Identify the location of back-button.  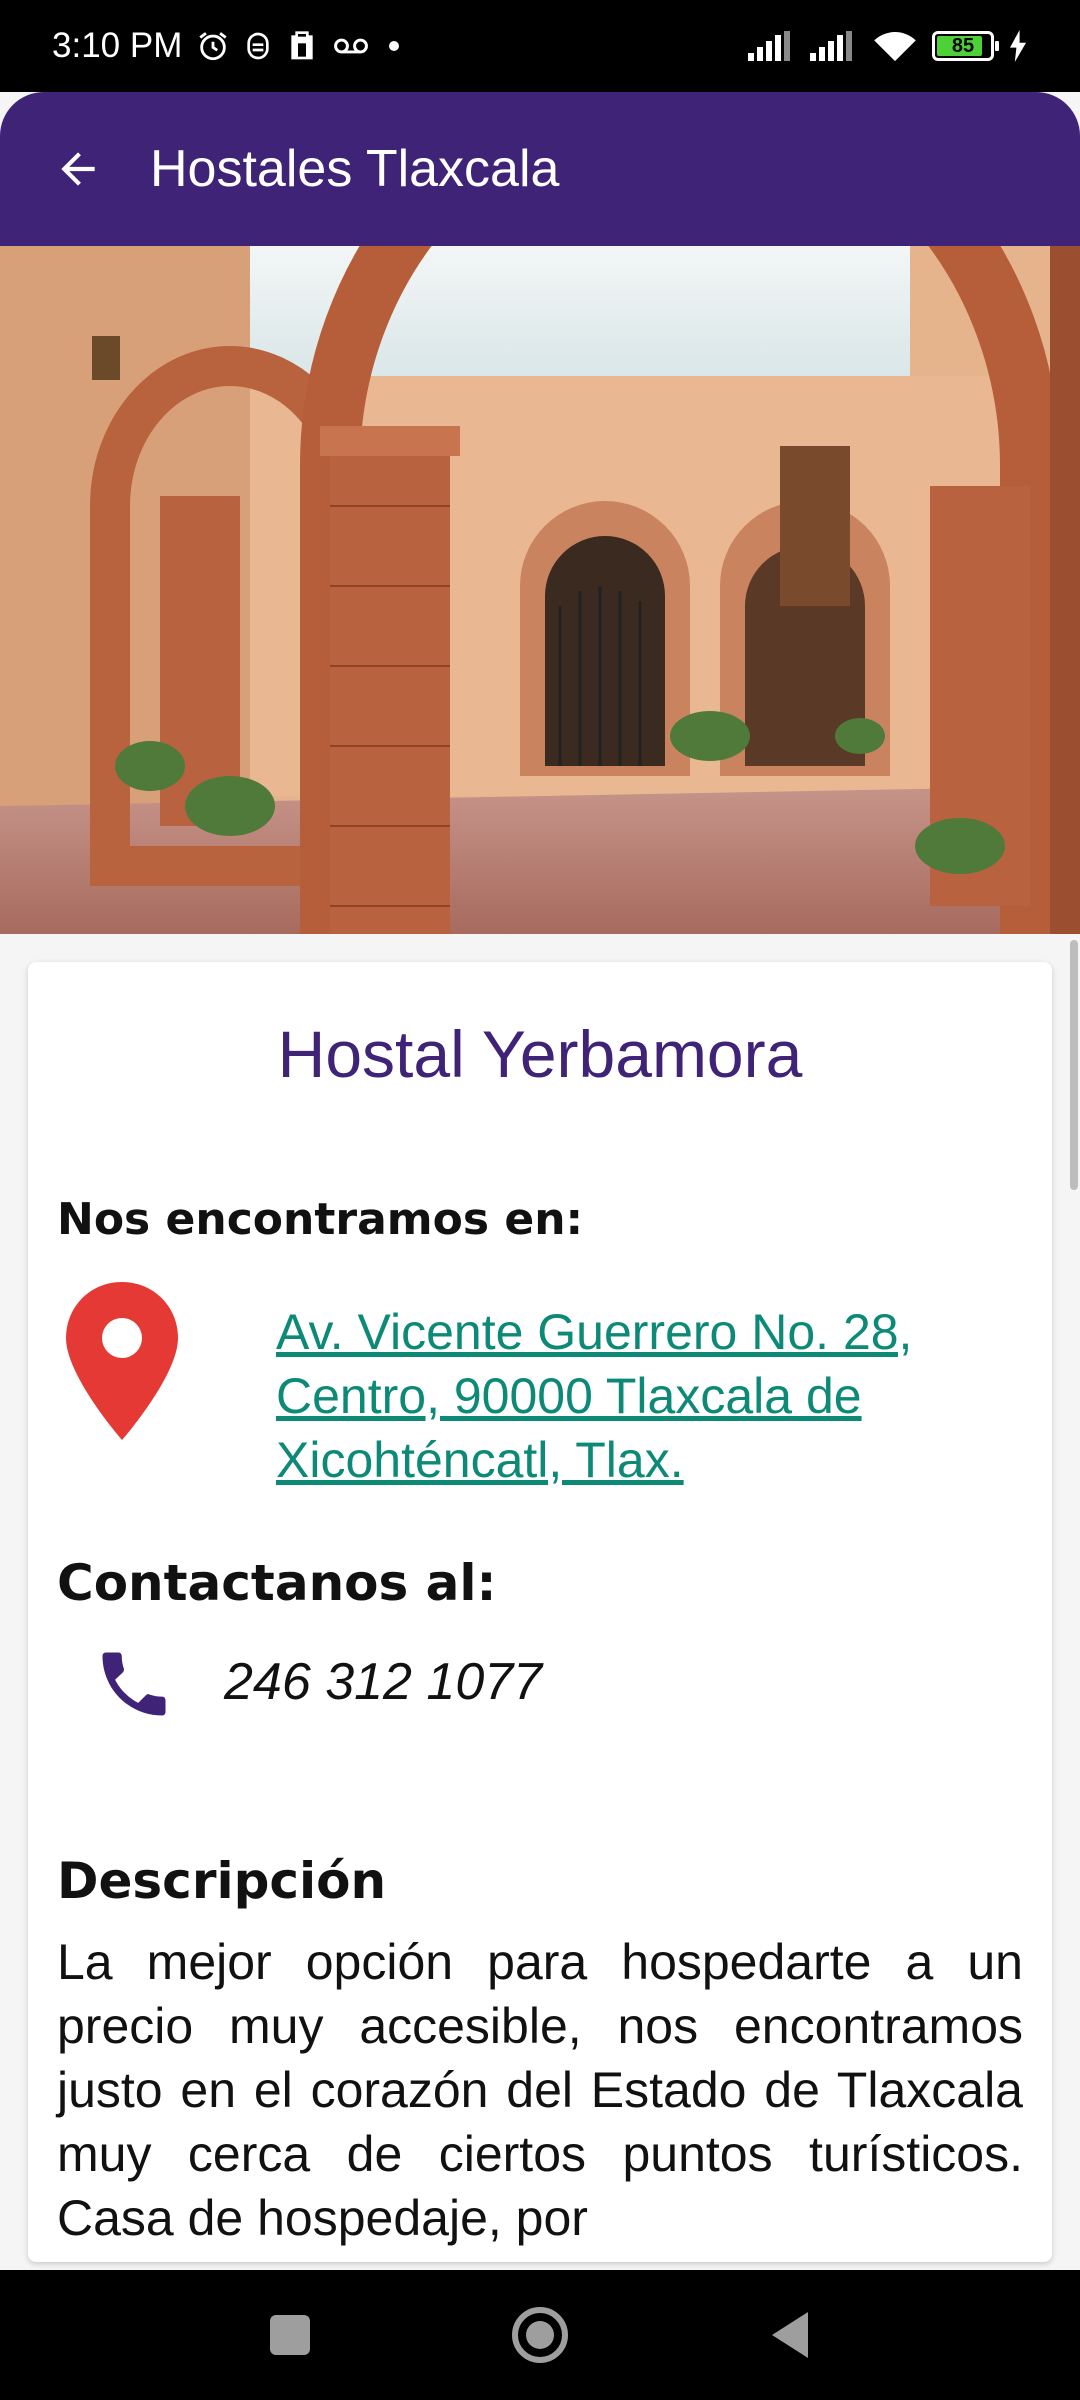
(78, 169).